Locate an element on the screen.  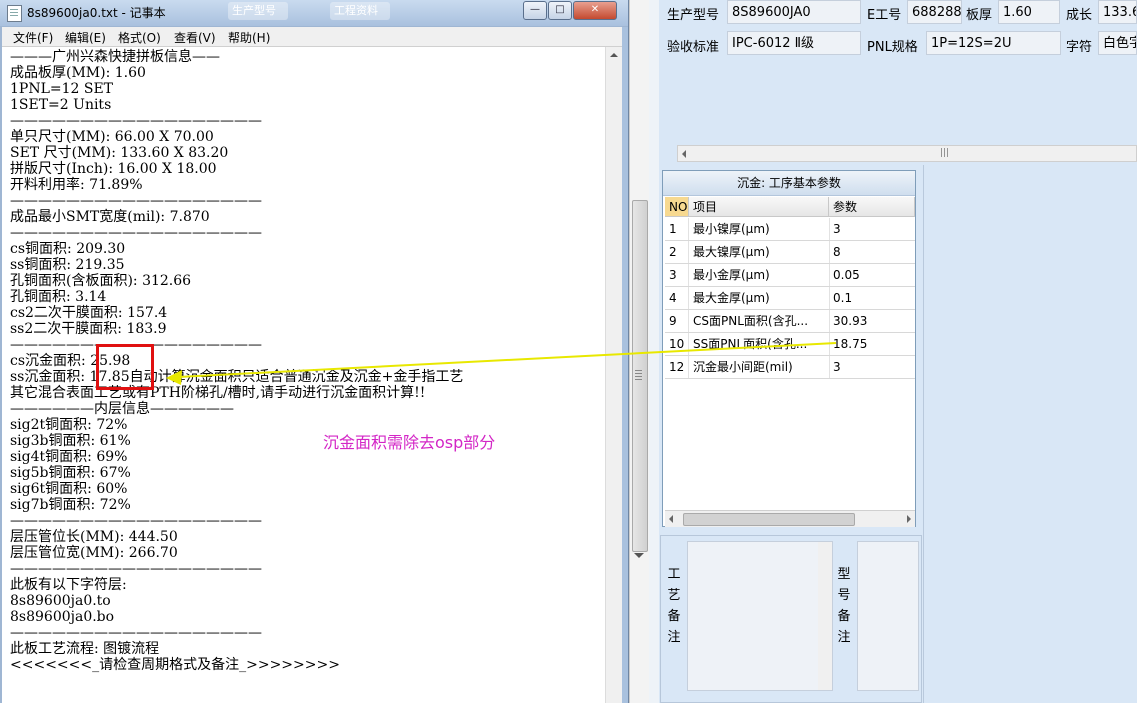
row-item: 最大金厚(μm) is located at coordinates (731, 298).